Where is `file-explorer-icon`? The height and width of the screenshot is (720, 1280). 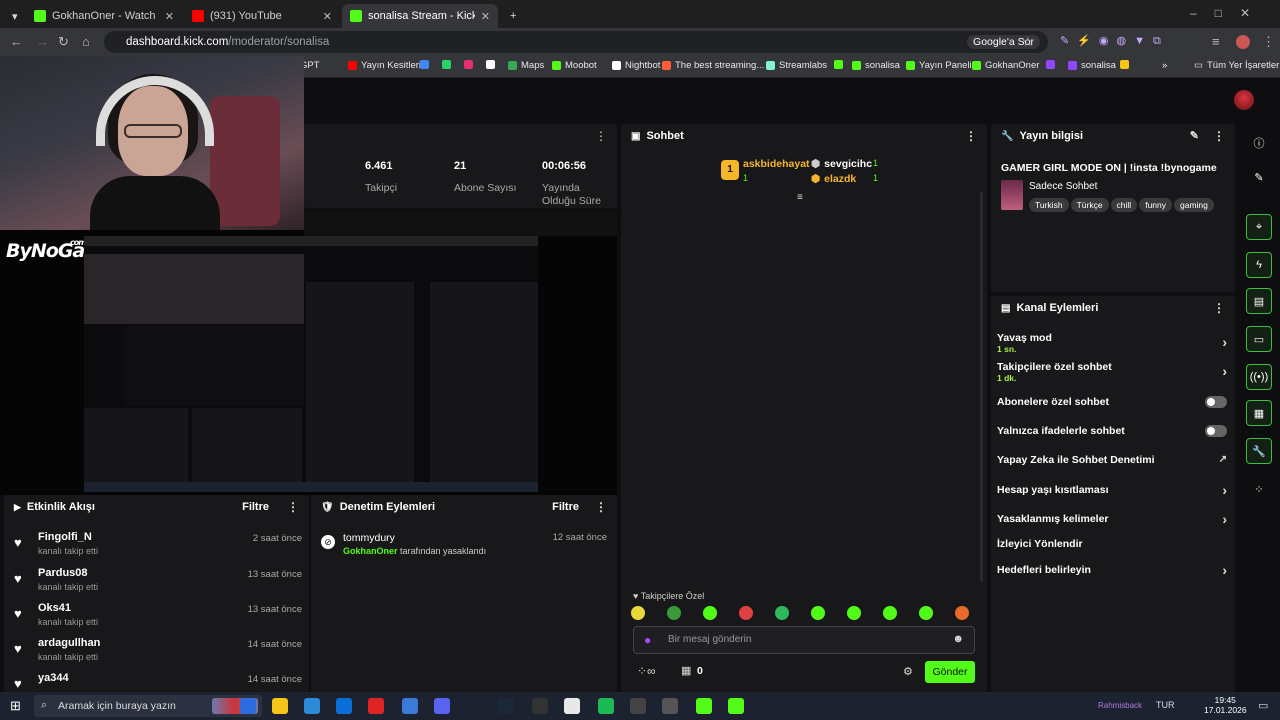
file-explorer-icon is located at coordinates (280, 706).